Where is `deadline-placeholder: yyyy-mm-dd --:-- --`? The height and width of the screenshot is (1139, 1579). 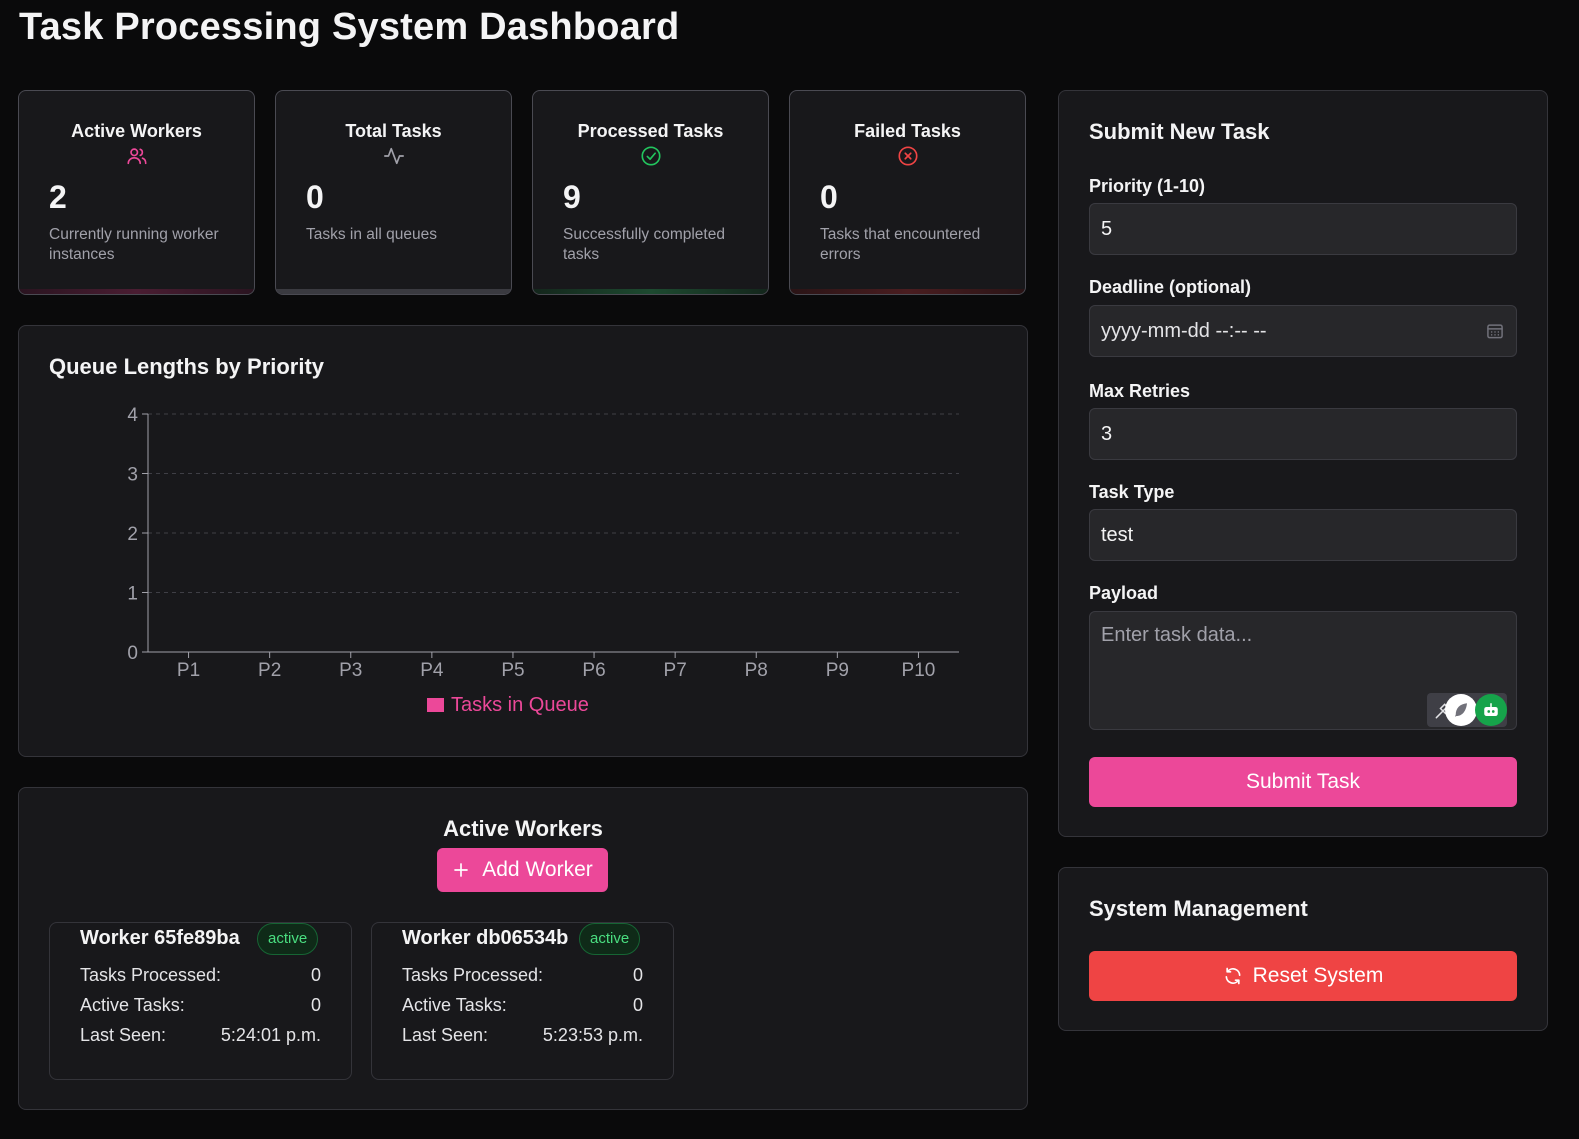
deadline-placeholder: yyyy-mm-dd --:-- -- is located at coordinates (1184, 330).